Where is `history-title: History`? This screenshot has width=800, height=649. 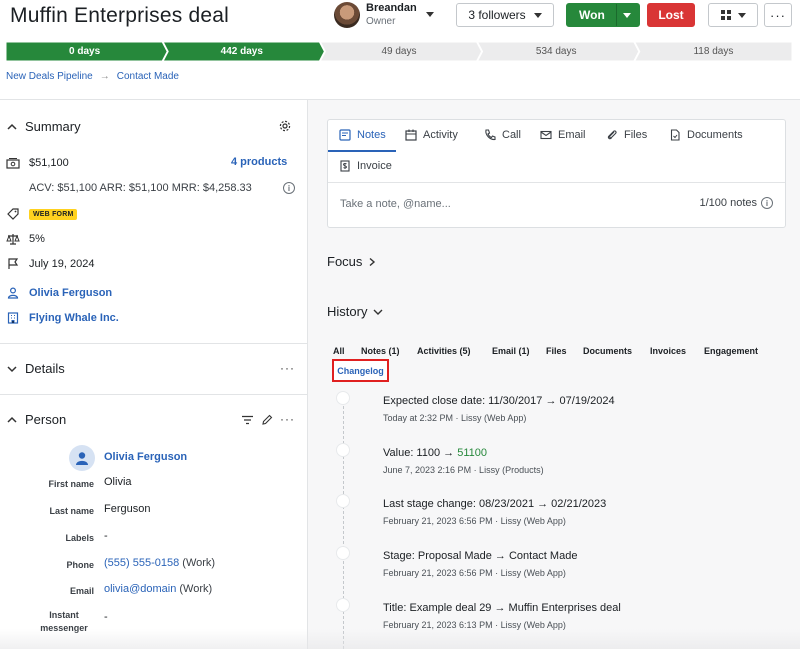 history-title: History is located at coordinates (347, 311).